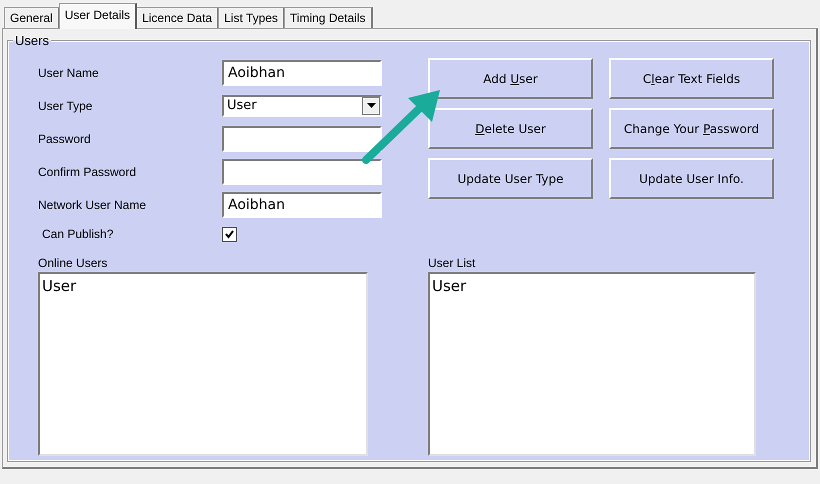 The height and width of the screenshot is (484, 820). I want to click on dropdown-button, so click(371, 105).